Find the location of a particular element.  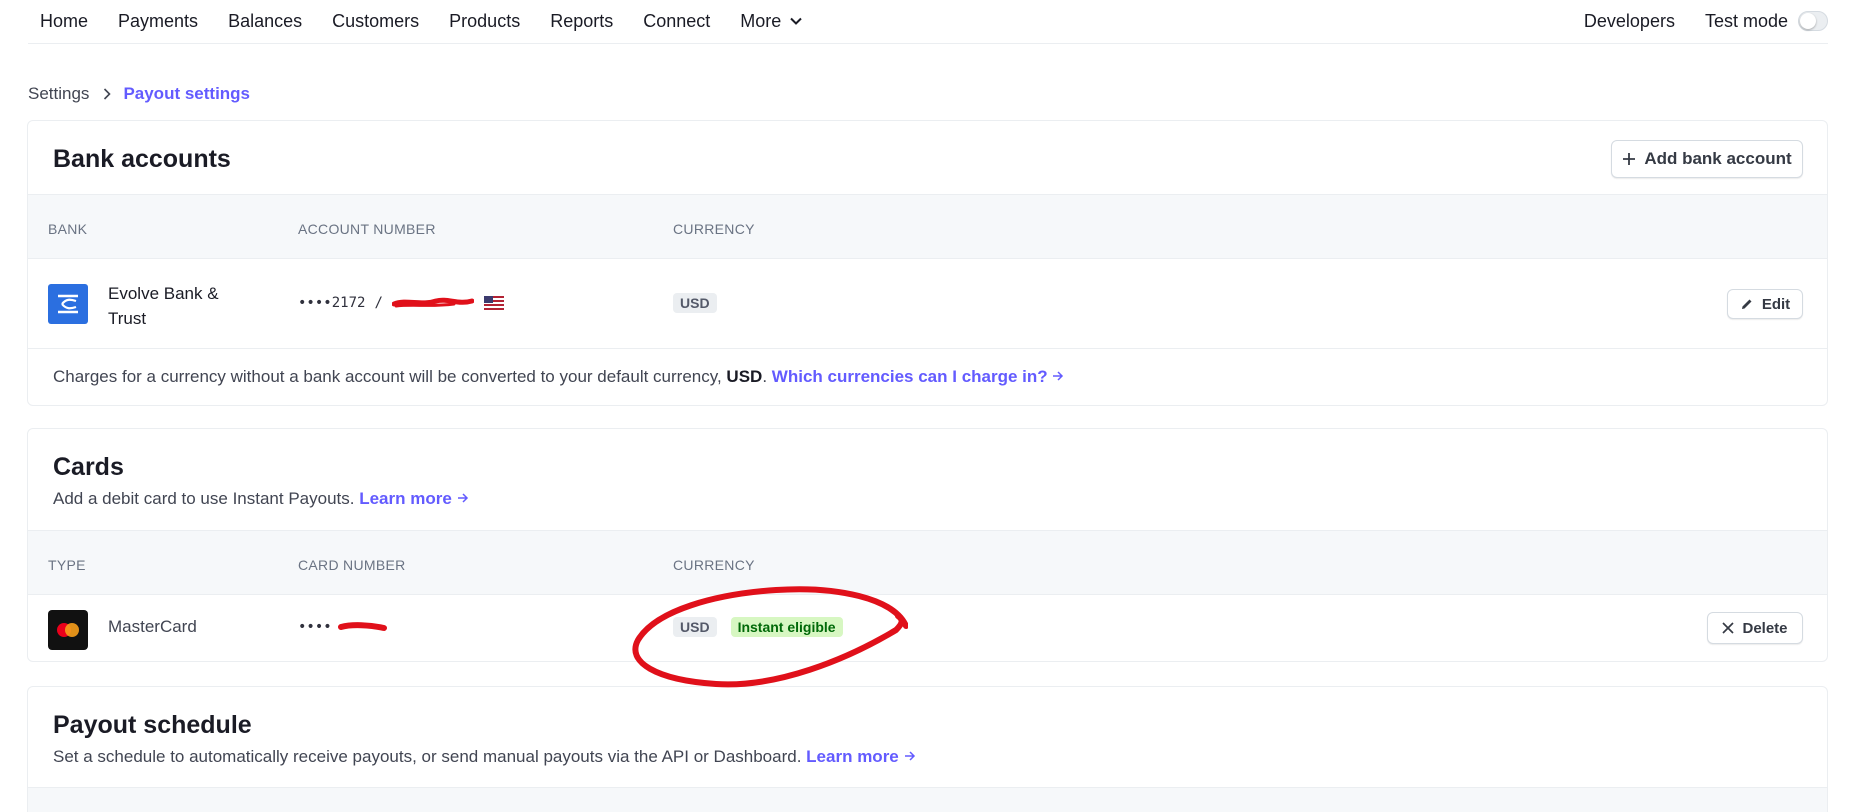

which-currencies-link: Which currencies can I charge in? is located at coordinates (918, 376).